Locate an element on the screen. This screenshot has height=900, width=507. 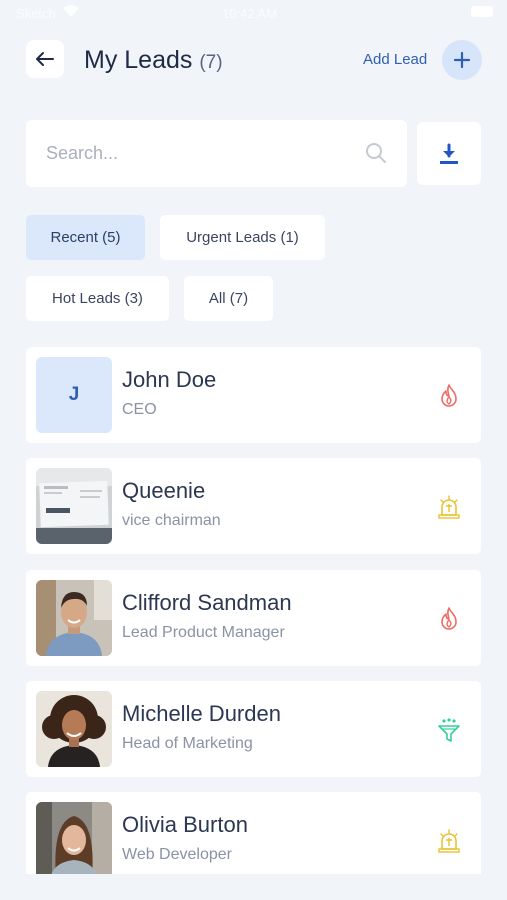
plus-icon is located at coordinates (462, 60).